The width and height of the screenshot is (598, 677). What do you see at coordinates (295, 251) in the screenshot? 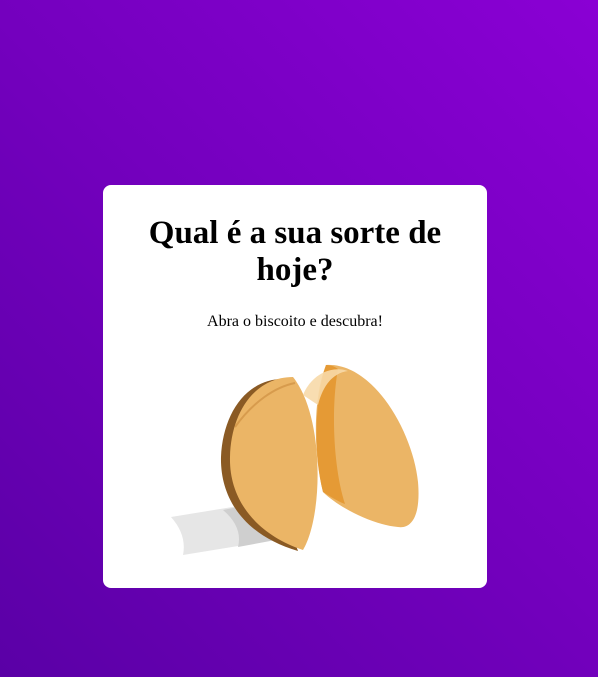
I see `page-title: Qual é a sua sorte de hoje?` at bounding box center [295, 251].